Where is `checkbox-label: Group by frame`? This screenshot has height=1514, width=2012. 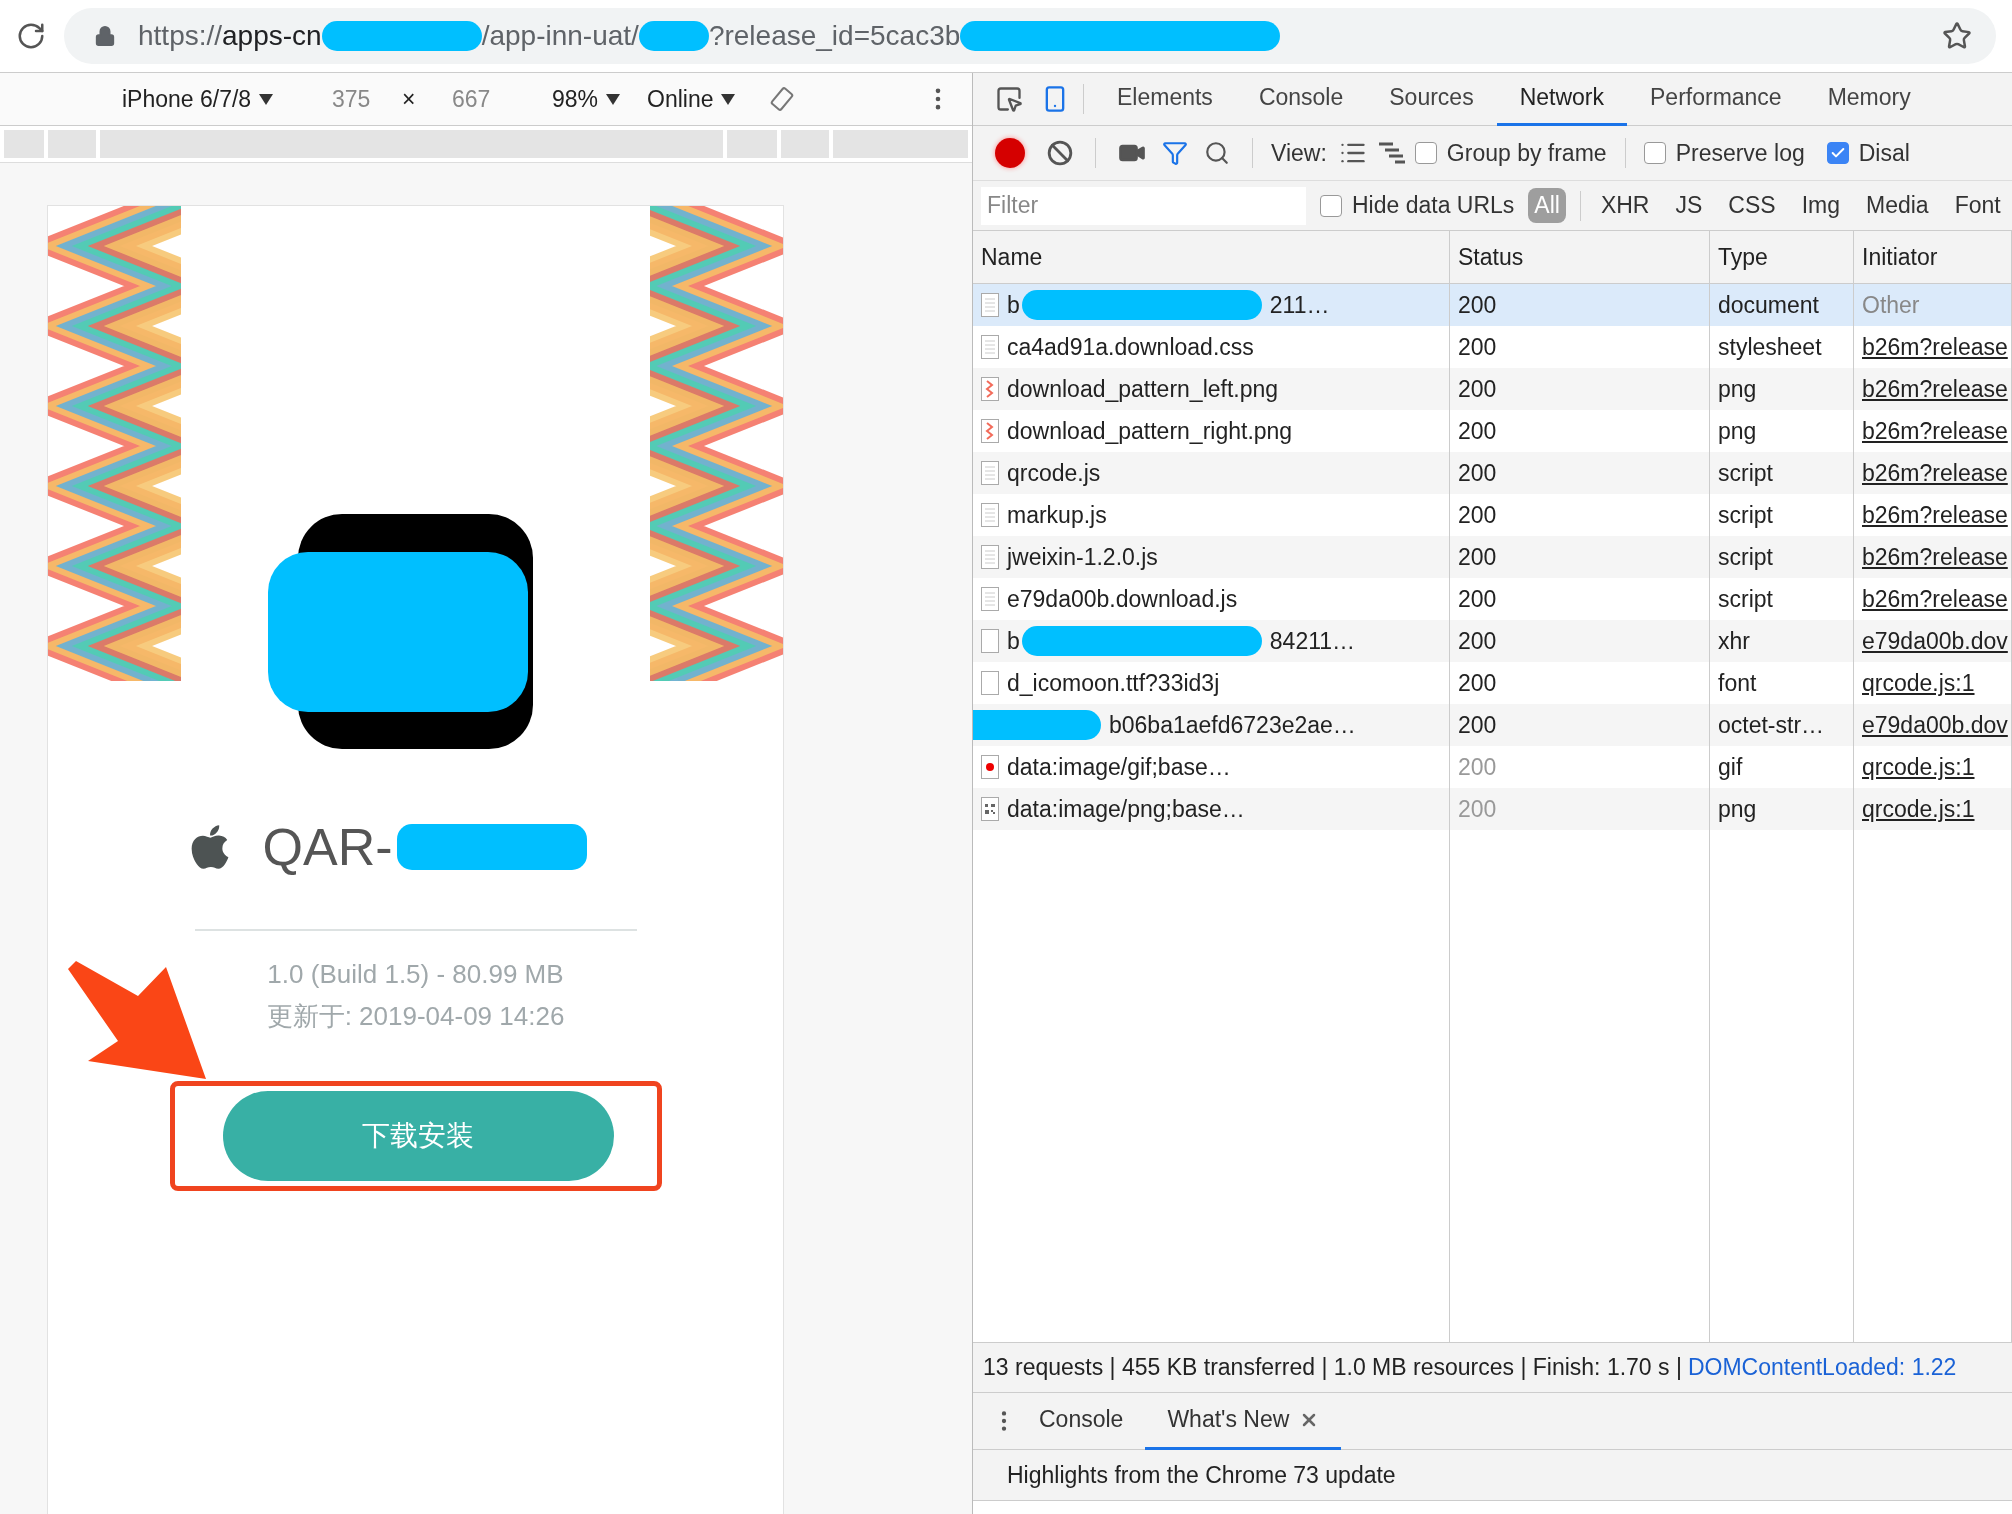 checkbox-label: Group by frame is located at coordinates (1526, 153).